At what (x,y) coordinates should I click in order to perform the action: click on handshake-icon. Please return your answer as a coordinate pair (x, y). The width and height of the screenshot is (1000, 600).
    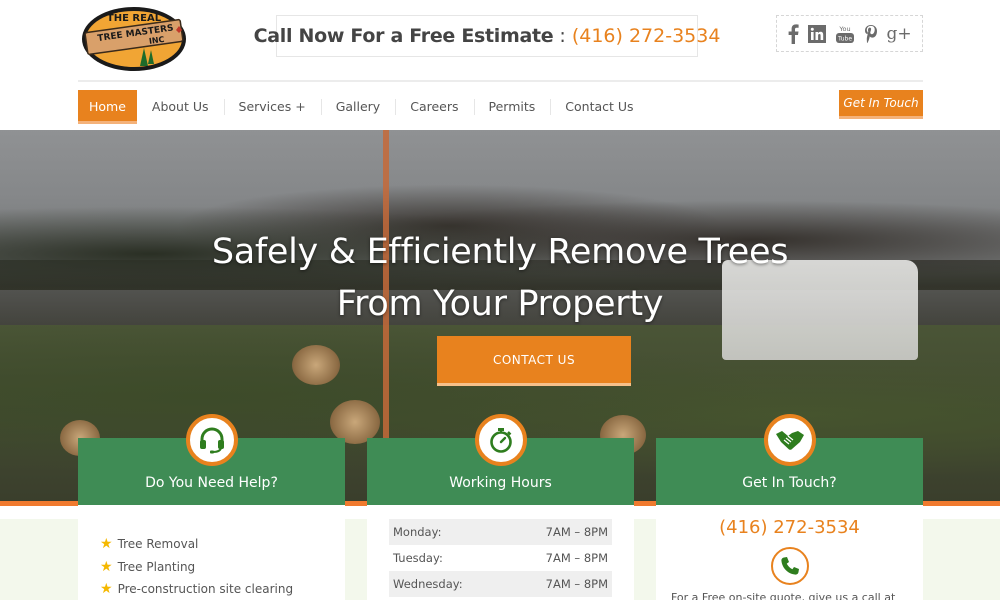
    Looking at the image, I should click on (789, 440).